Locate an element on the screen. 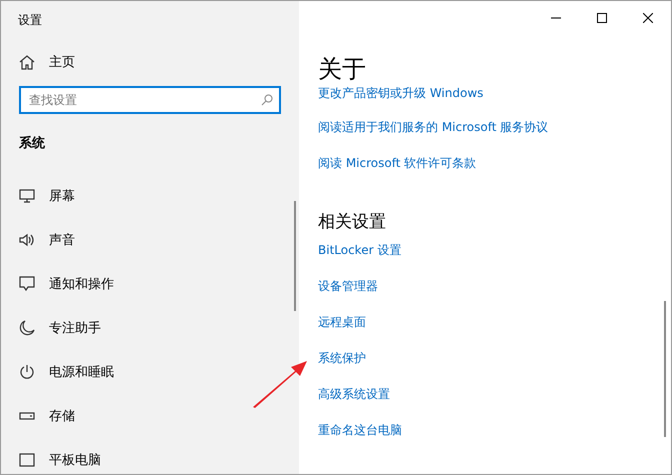  home-nav-item: 主页 is located at coordinates (159, 62).